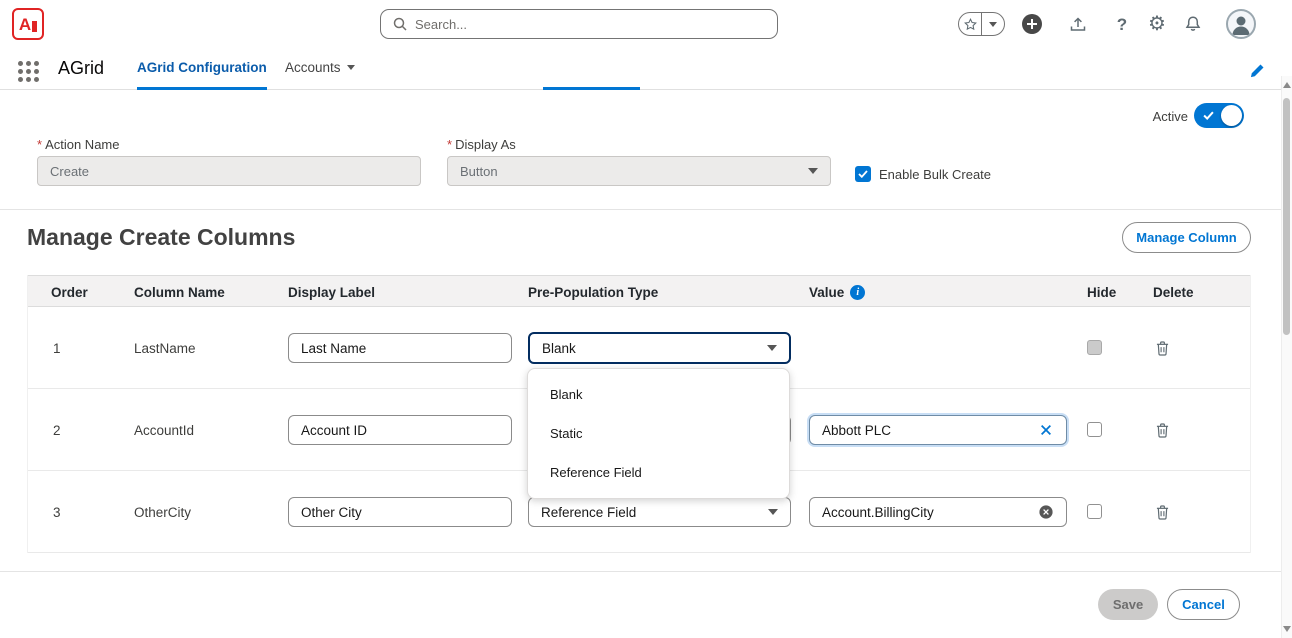 The image size is (1292, 638). What do you see at coordinates (659, 348) in the screenshot?
I see `pre-population-type-select: Blank` at bounding box center [659, 348].